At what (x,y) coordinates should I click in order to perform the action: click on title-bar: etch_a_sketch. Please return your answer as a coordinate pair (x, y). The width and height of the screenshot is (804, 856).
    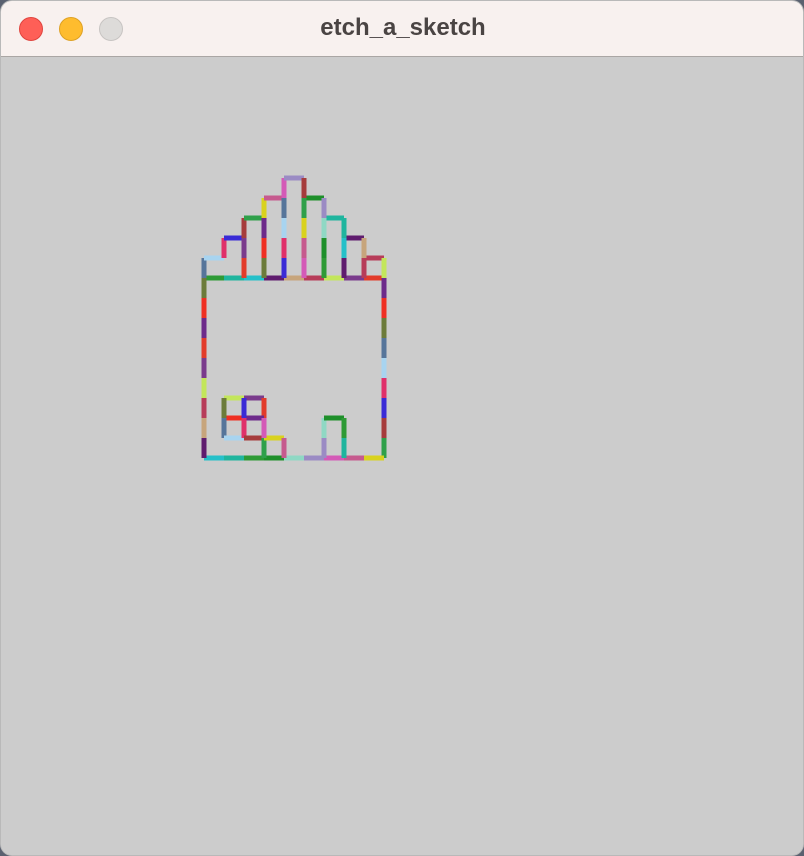
    Looking at the image, I should click on (402, 29).